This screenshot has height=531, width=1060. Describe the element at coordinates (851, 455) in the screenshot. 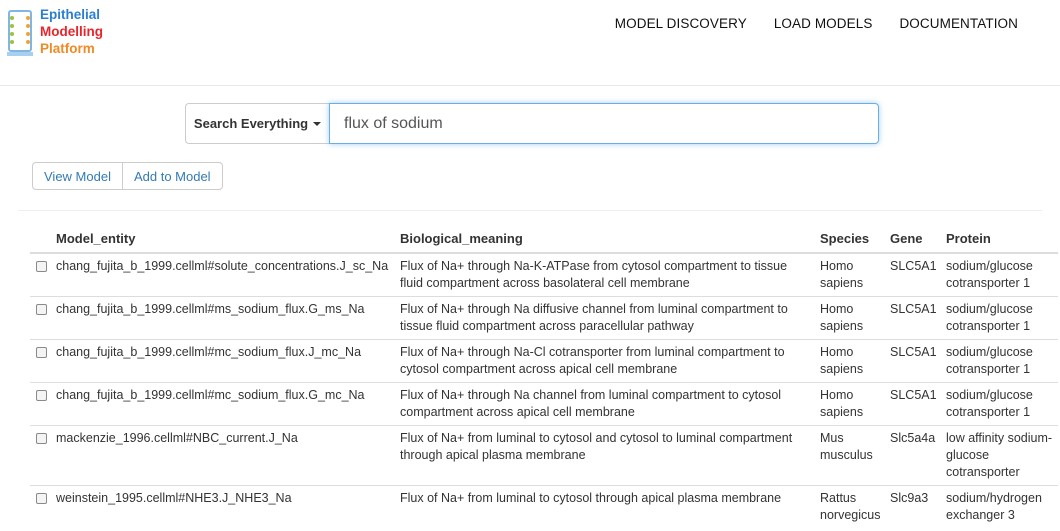

I see `cell-species: Mus musculus` at that location.